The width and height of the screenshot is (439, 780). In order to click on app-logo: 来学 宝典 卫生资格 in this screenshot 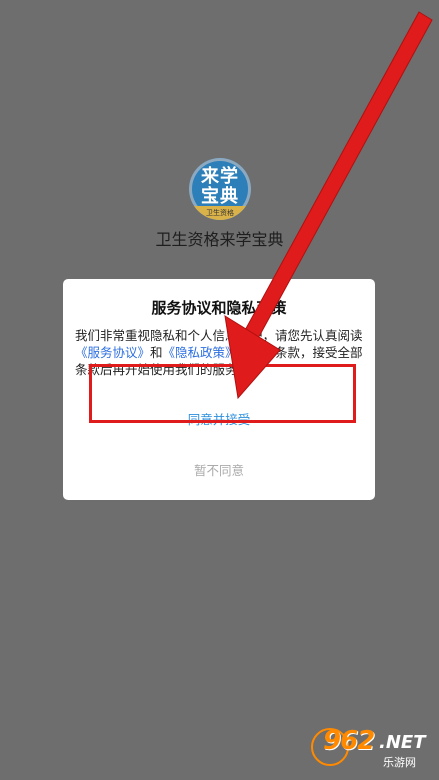, I will do `click(220, 189)`.